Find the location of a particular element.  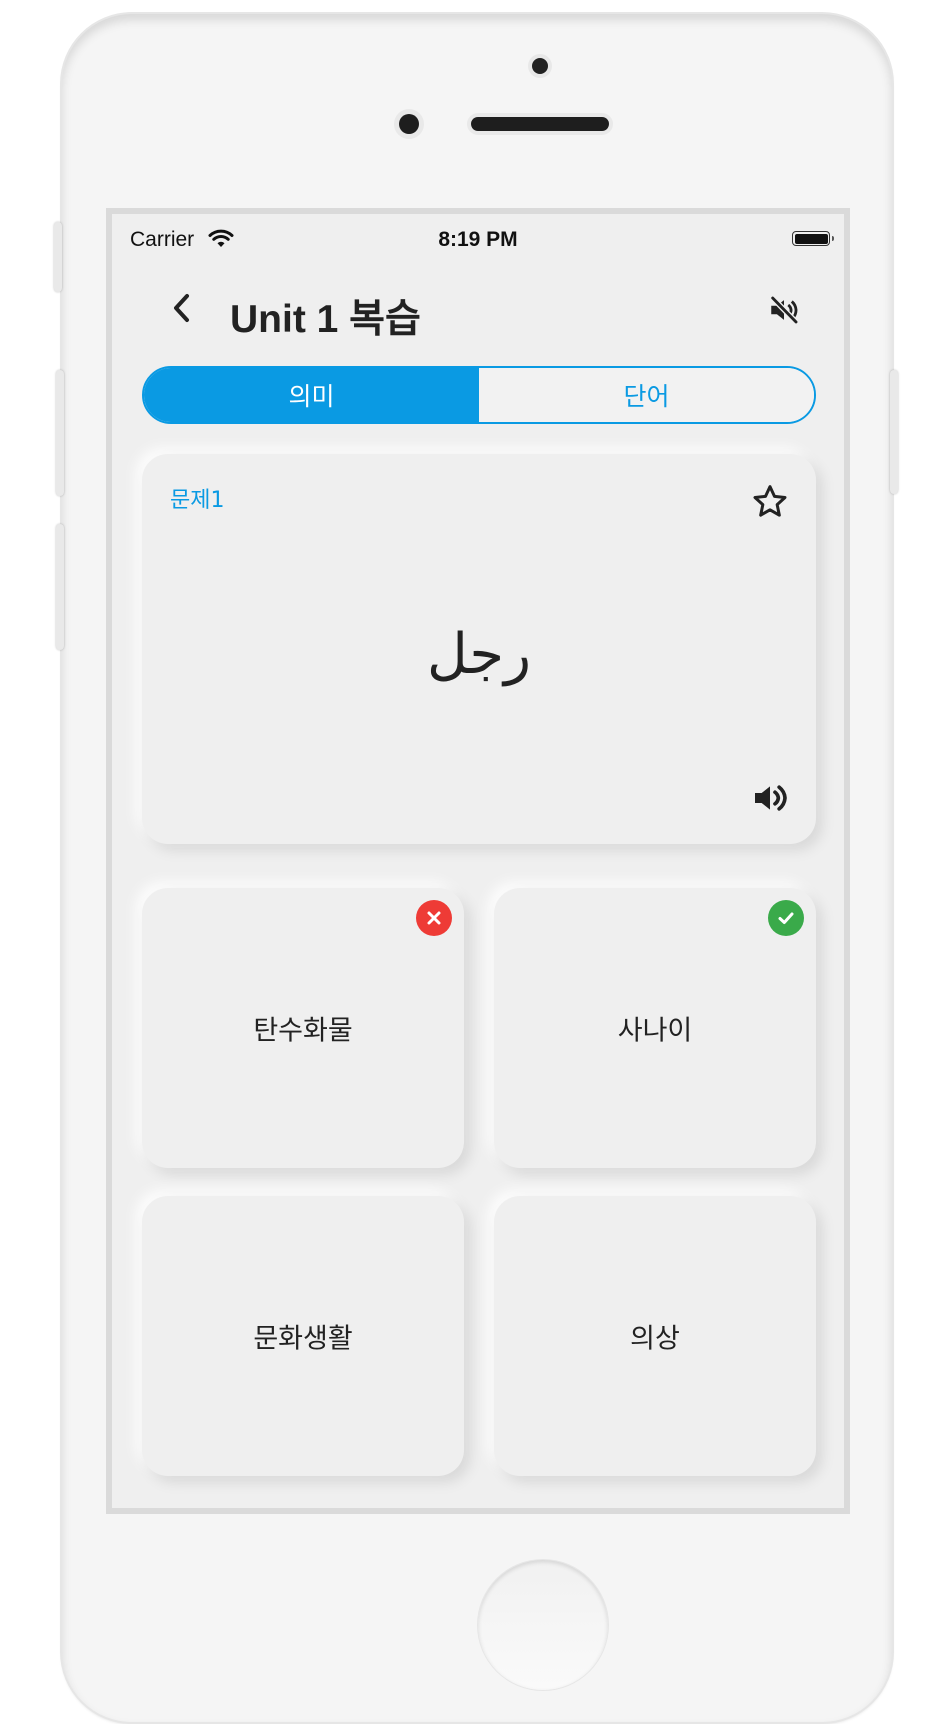

correct-badge is located at coordinates (786, 918).